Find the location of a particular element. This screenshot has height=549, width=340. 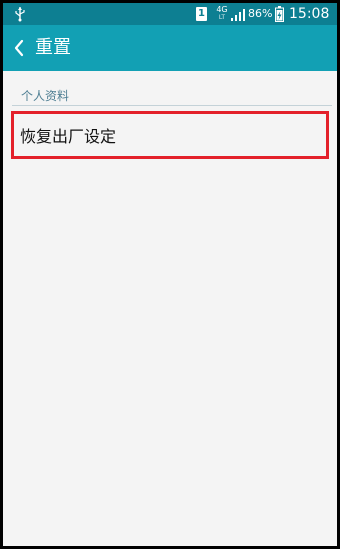

network-type: 4G LT is located at coordinates (222, 14).